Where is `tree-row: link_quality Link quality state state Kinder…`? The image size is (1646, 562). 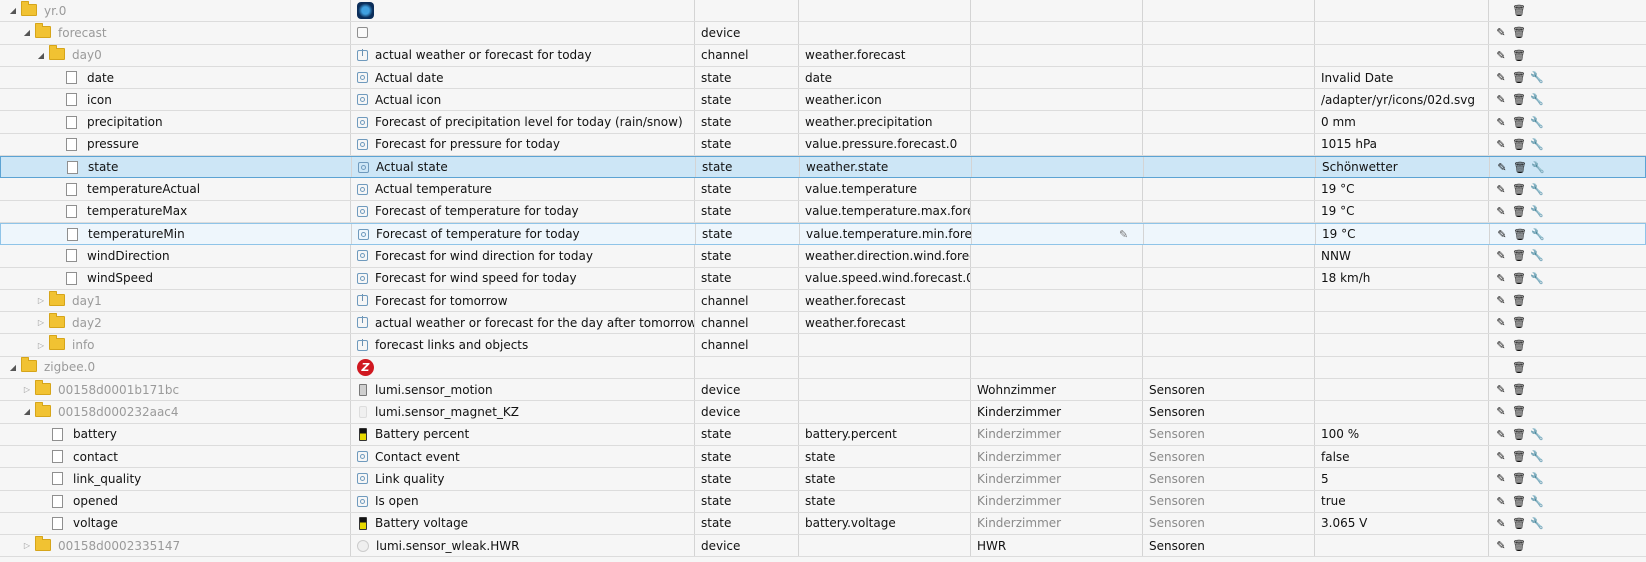
tree-row: link_quality Link quality state state Kinder… is located at coordinates (823, 479).